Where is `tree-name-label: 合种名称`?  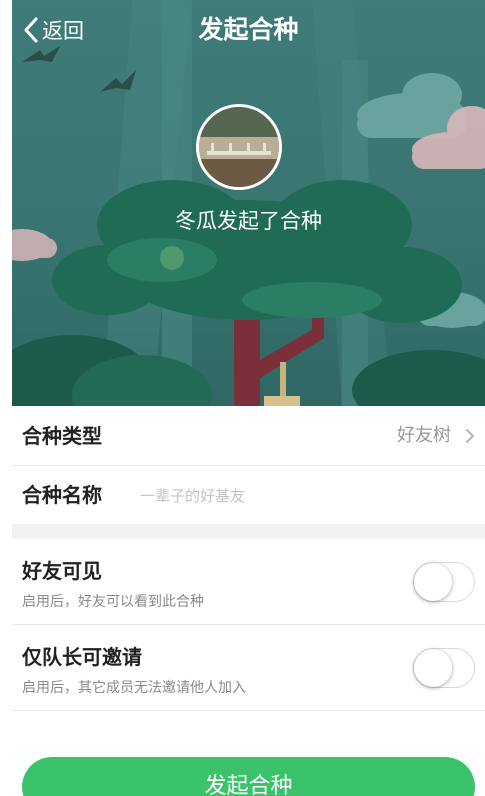 tree-name-label: 合种名称 is located at coordinates (62, 495).